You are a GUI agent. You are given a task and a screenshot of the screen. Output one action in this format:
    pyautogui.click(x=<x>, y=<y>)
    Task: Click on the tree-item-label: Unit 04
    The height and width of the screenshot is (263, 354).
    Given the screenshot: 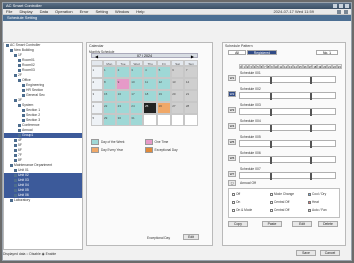 What is the action you would take?
    pyautogui.click(x=23, y=185)
    